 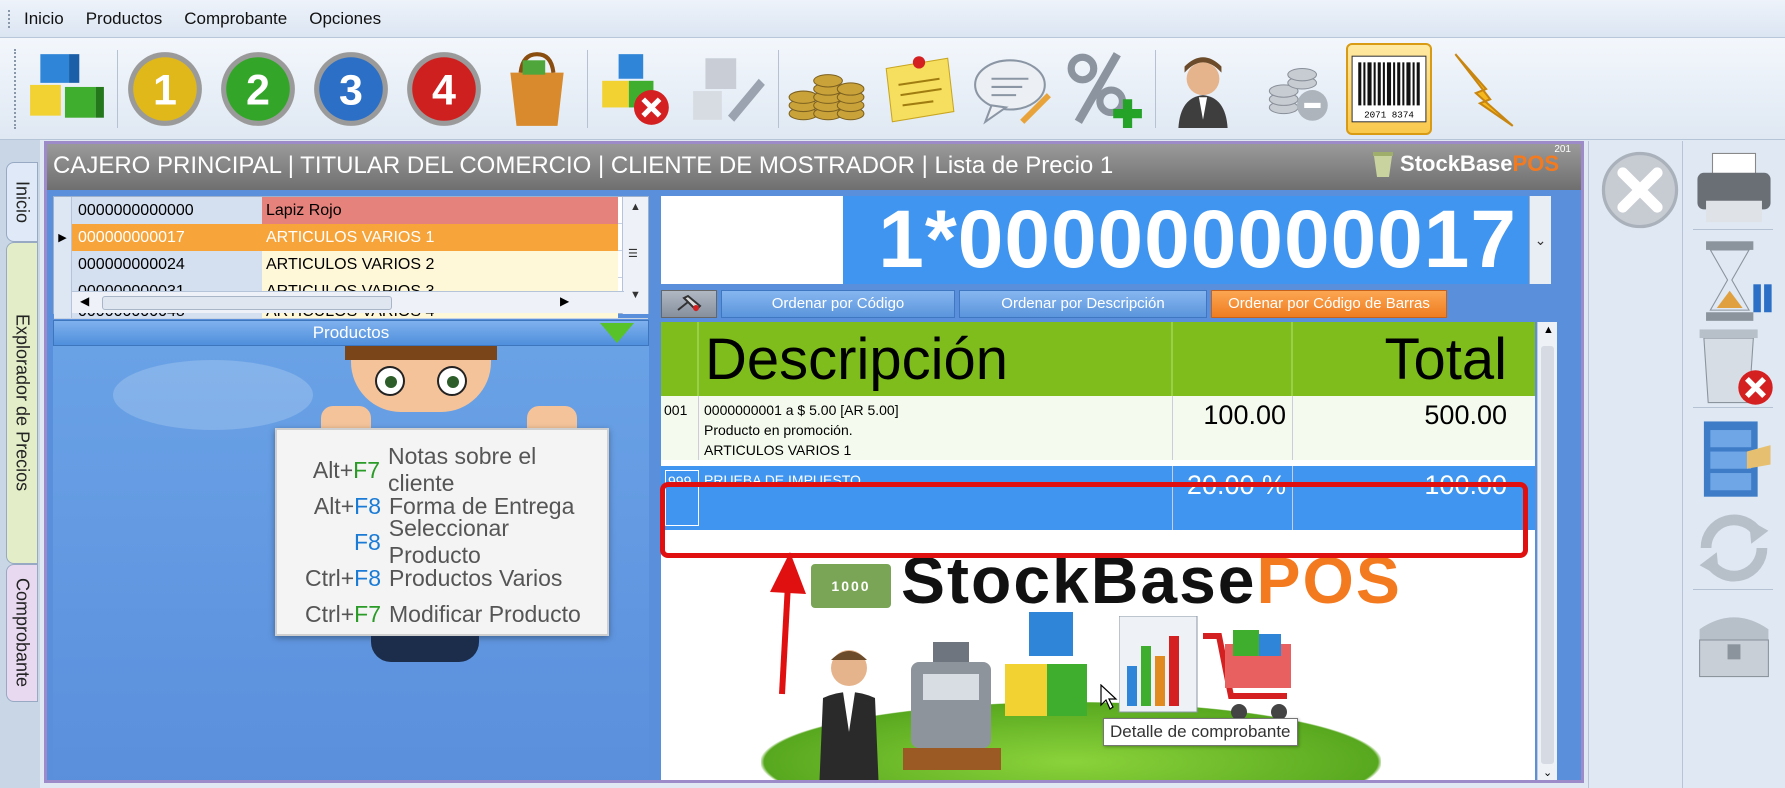 What do you see at coordinates (1547, 772) in the screenshot?
I see `scroll-down-icon: ⌄` at bounding box center [1547, 772].